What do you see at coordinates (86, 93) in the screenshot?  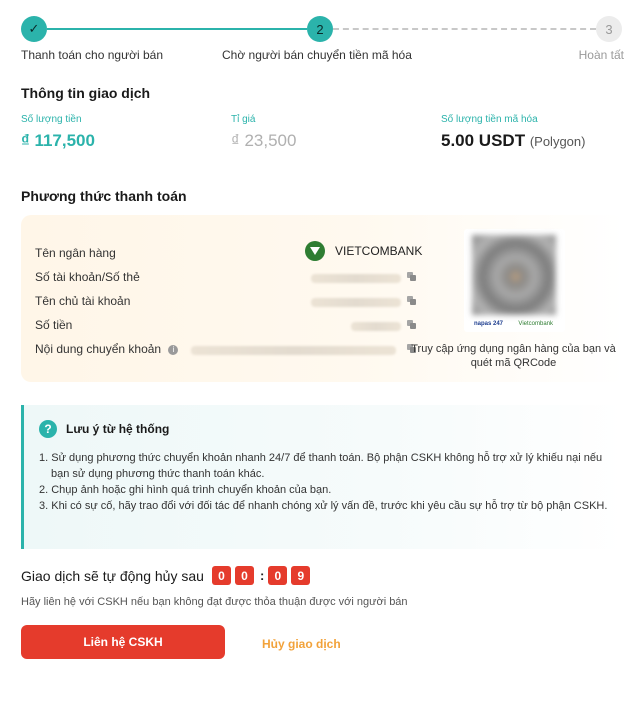 I see `transaction-info-title: Thông tin giao dịch` at bounding box center [86, 93].